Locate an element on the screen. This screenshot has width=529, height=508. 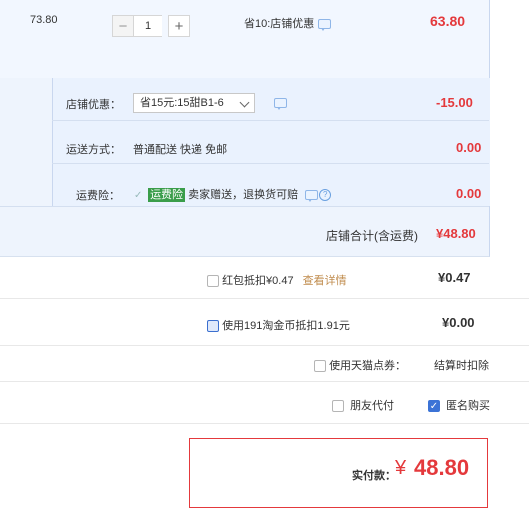
redpacket-value: ¥0.47 is located at coordinates (454, 277).